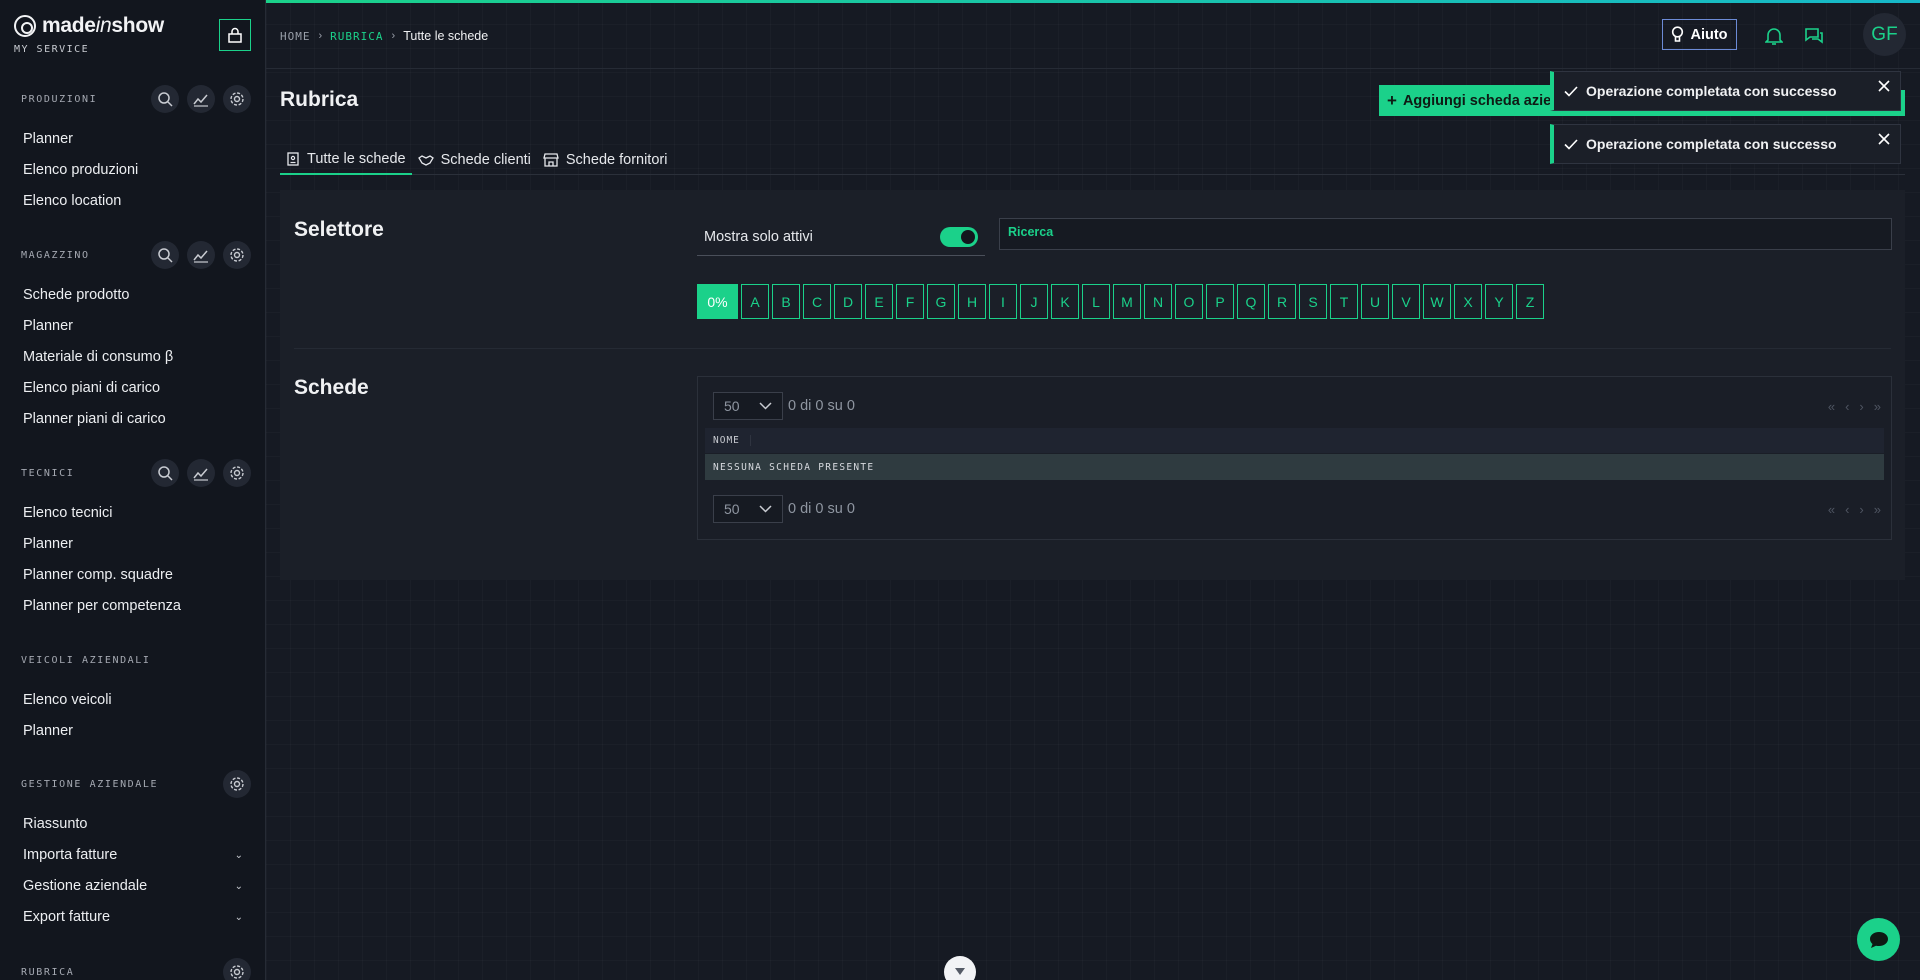 This screenshot has height=980, width=1920. What do you see at coordinates (959, 236) in the screenshot?
I see `active-only-toggle` at bounding box center [959, 236].